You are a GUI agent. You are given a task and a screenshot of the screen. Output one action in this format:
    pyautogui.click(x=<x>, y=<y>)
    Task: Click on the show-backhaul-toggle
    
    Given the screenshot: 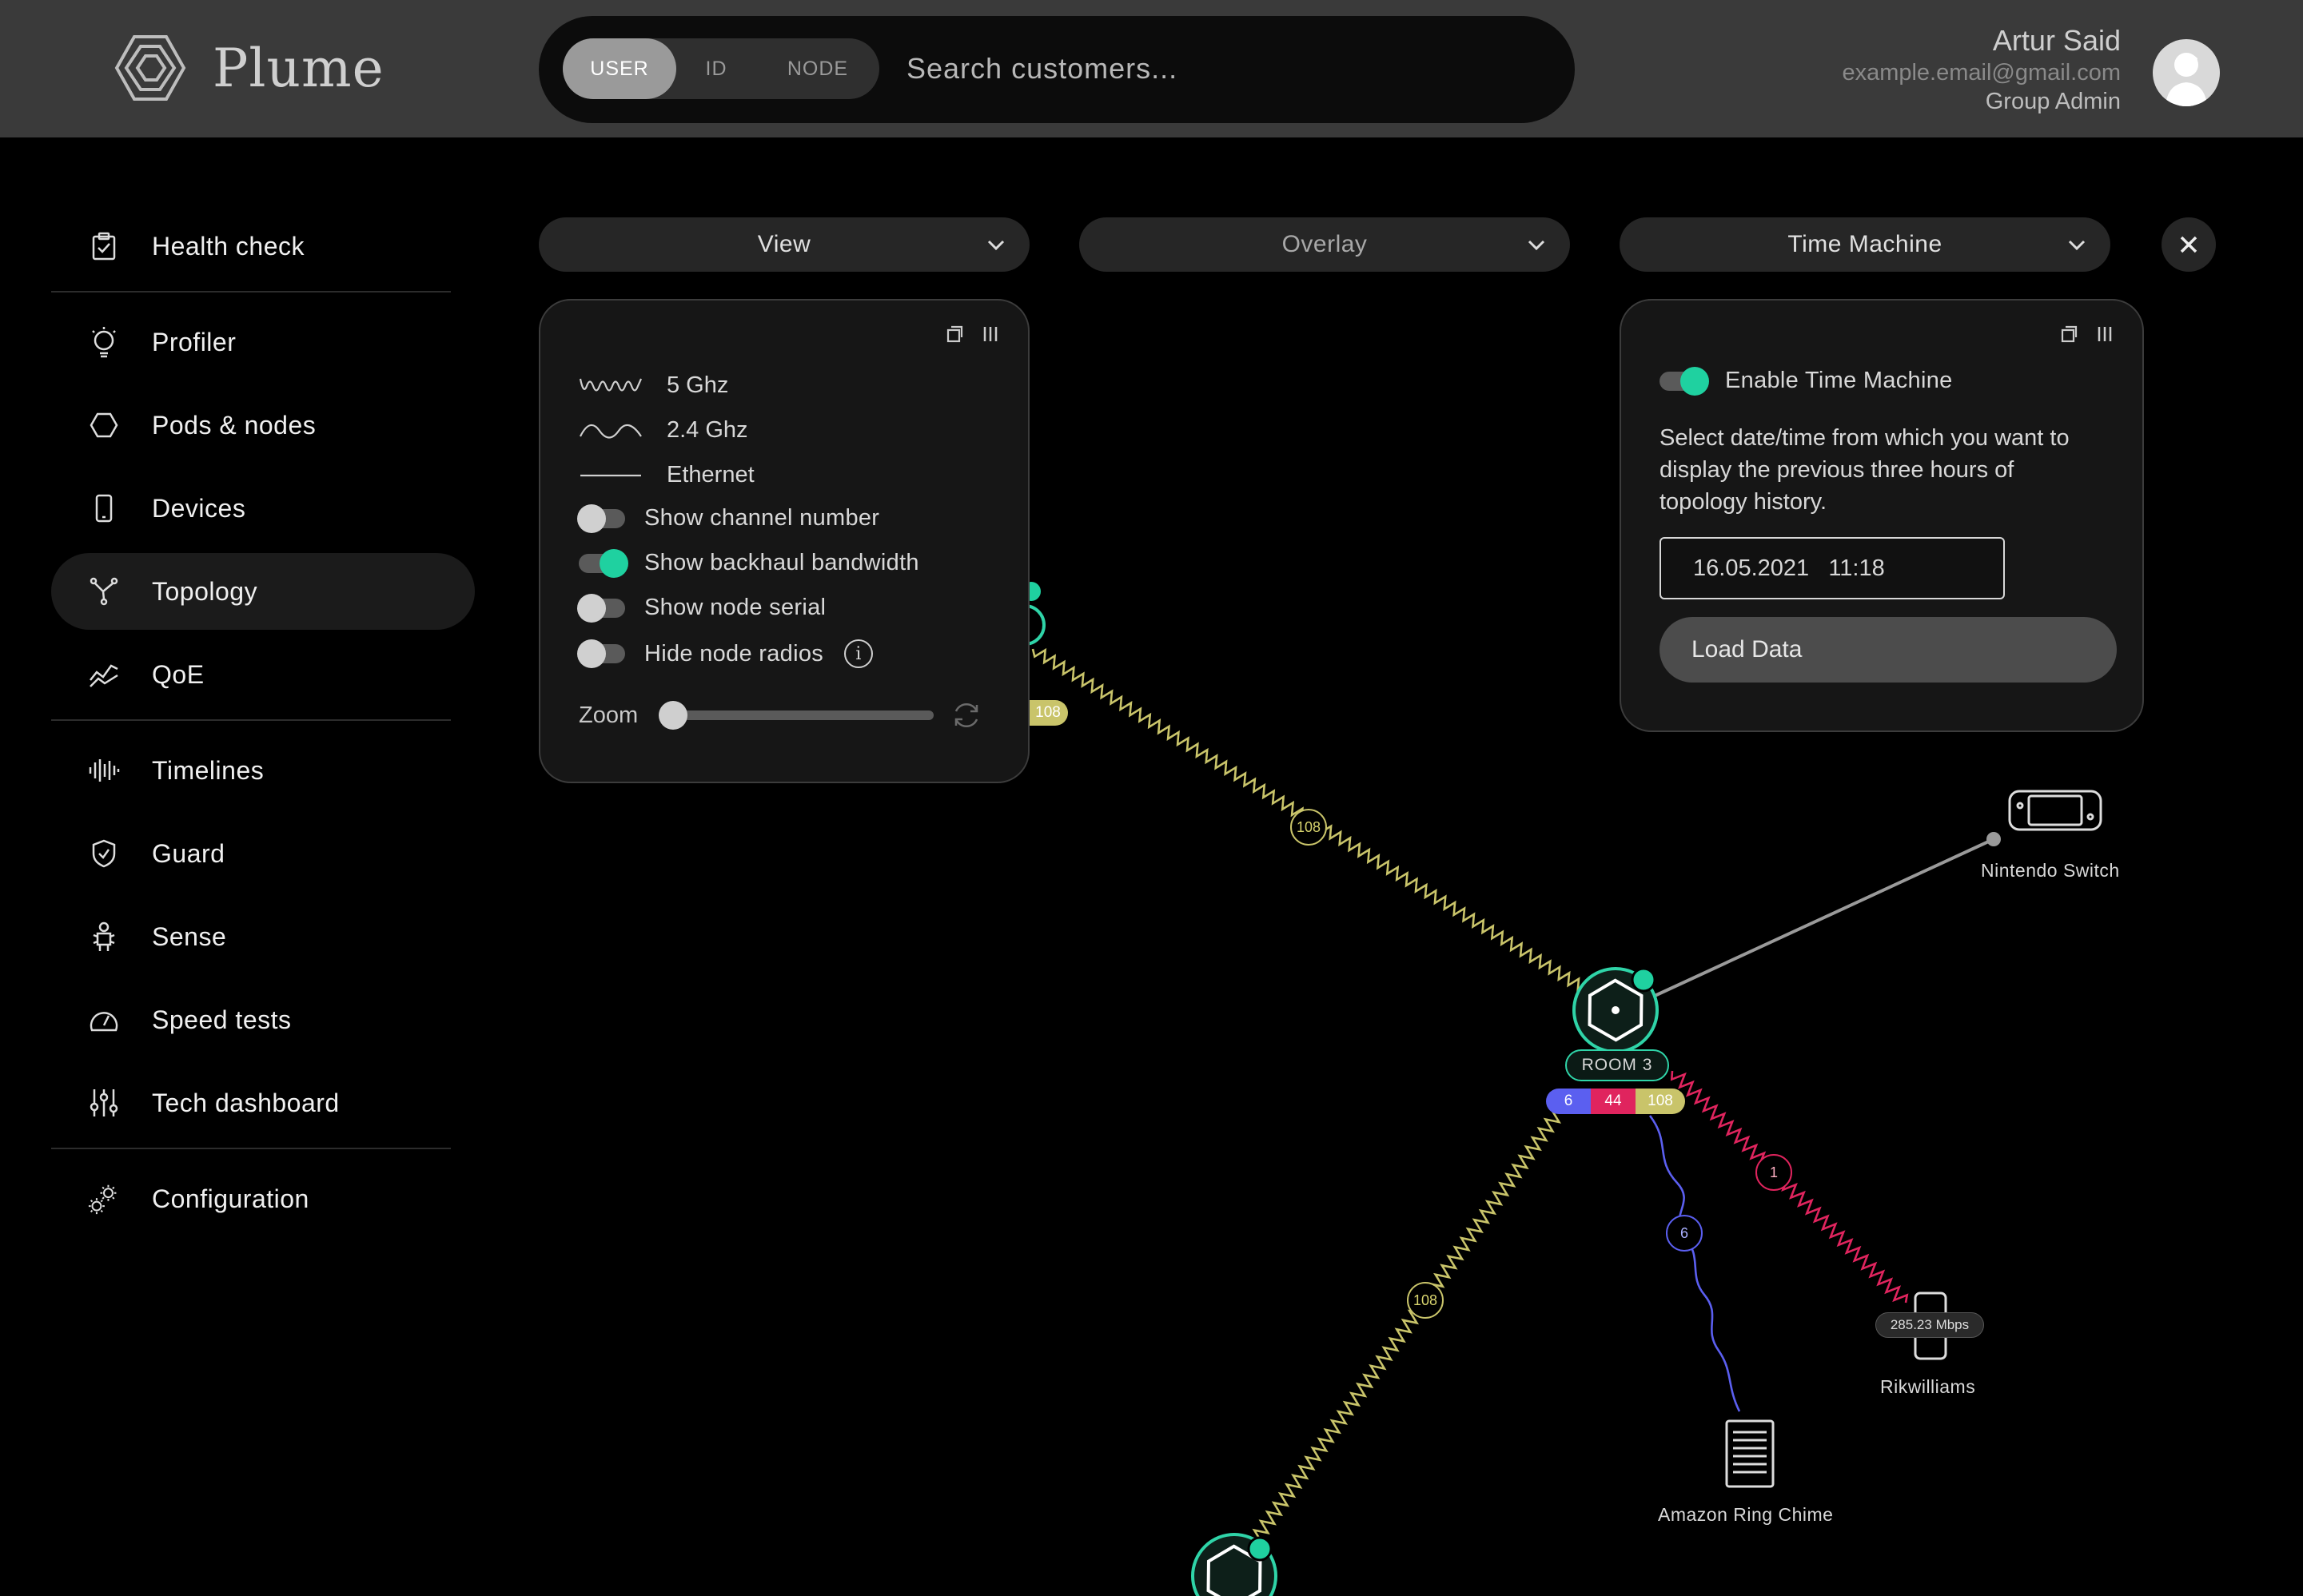 What is the action you would take?
    pyautogui.click(x=603, y=563)
    